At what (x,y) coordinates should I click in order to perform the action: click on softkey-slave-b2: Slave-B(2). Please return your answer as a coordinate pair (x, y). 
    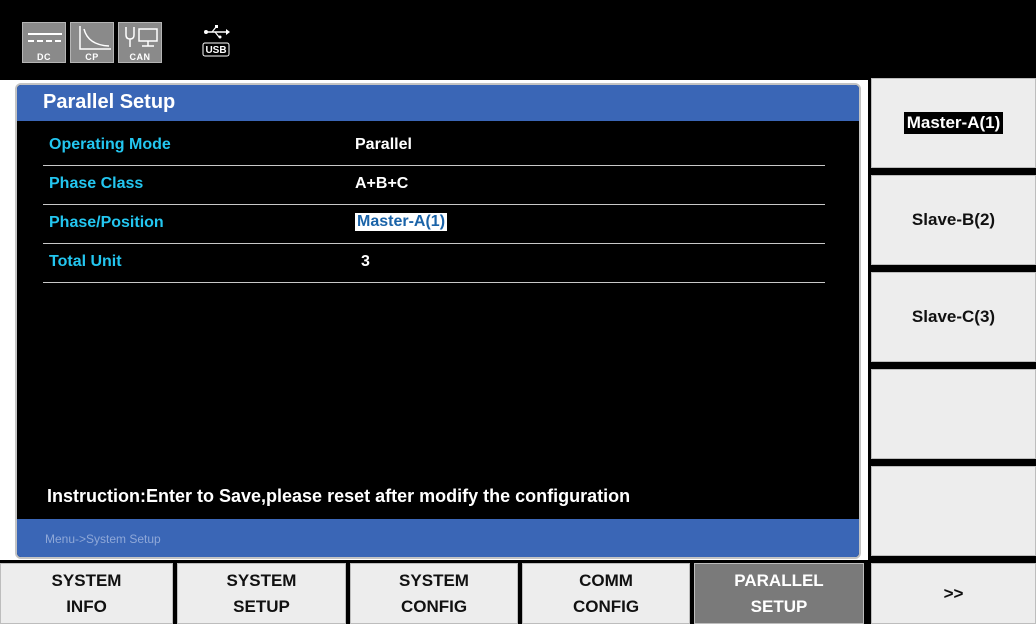
    Looking at the image, I should click on (953, 220).